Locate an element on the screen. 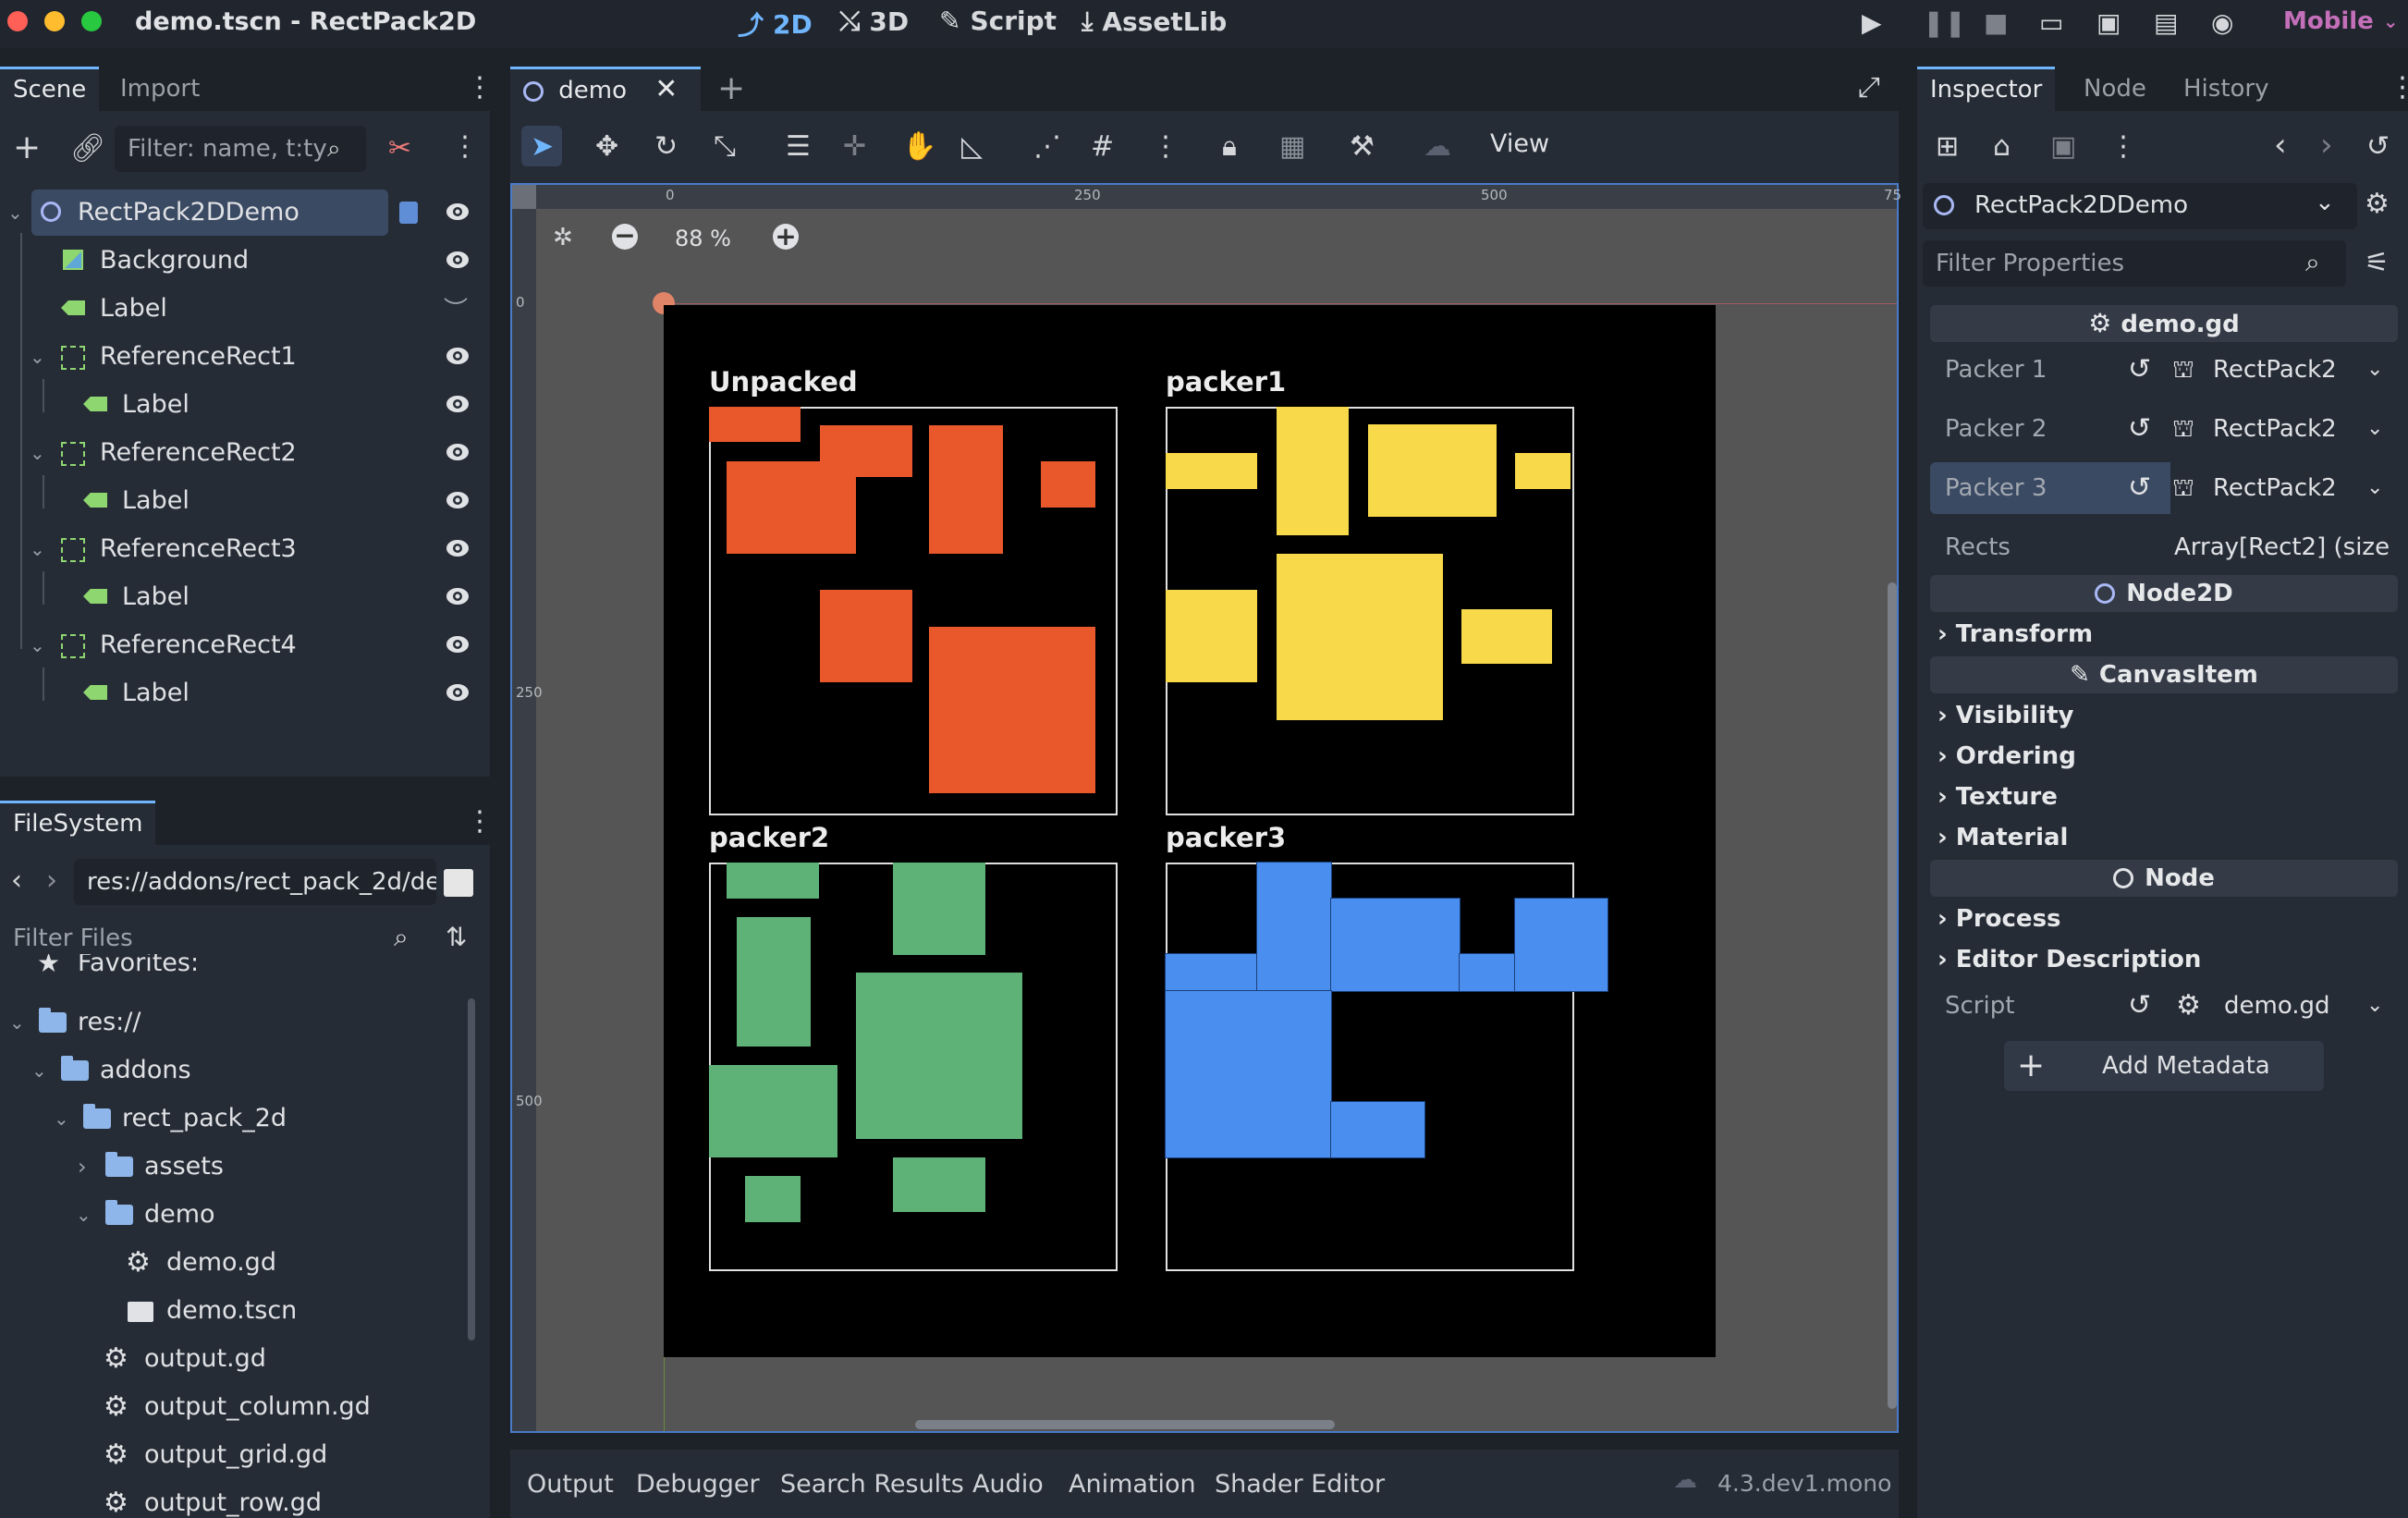 Image resolution: width=2408 pixels, height=1518 pixels. tab-filesystem: FileSystem is located at coordinates (78, 823).